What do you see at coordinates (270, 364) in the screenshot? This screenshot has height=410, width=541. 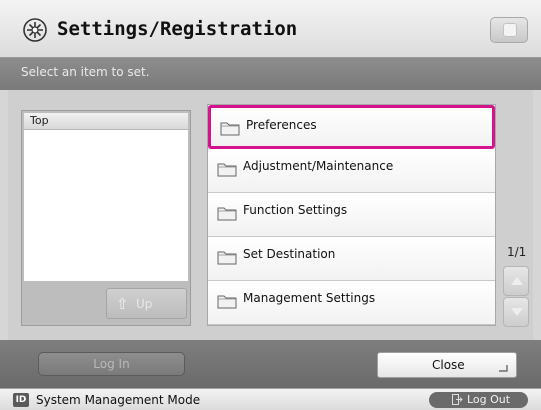 I see `footer-bar: Log In Close` at bounding box center [270, 364].